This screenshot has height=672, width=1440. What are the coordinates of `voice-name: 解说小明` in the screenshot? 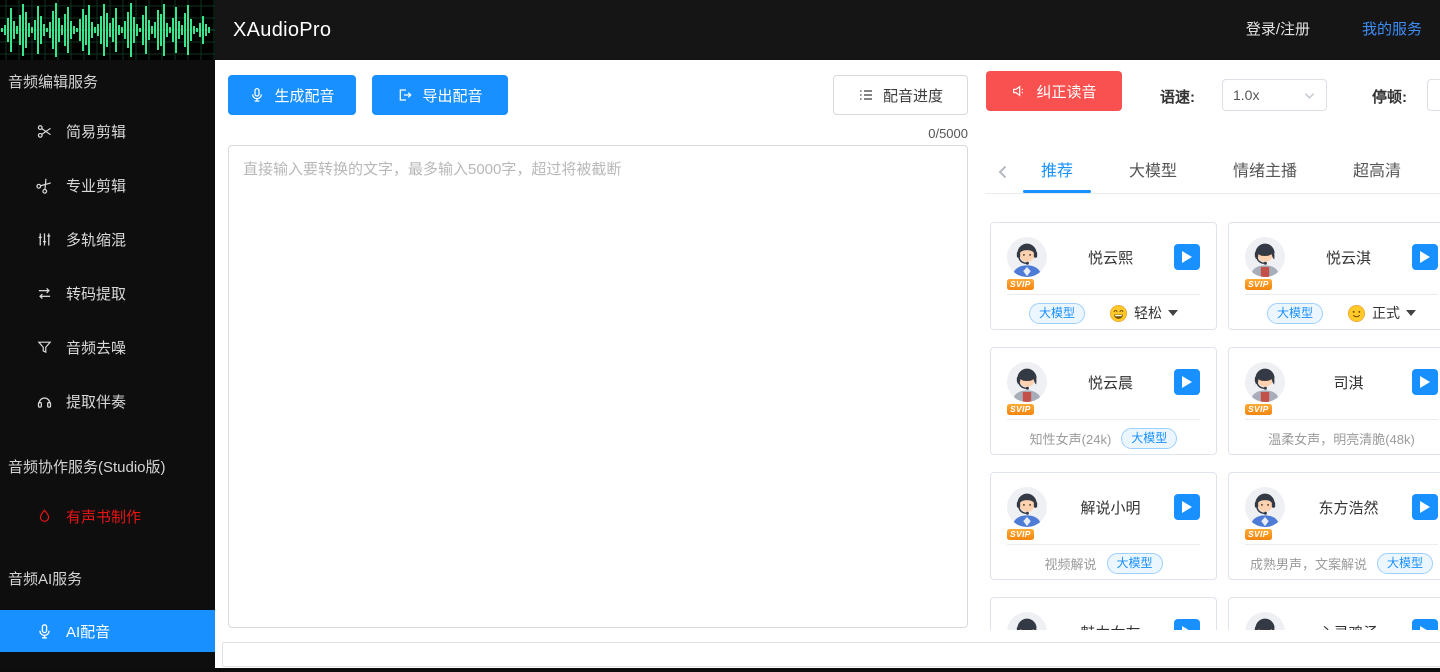 It's located at (1110, 508).